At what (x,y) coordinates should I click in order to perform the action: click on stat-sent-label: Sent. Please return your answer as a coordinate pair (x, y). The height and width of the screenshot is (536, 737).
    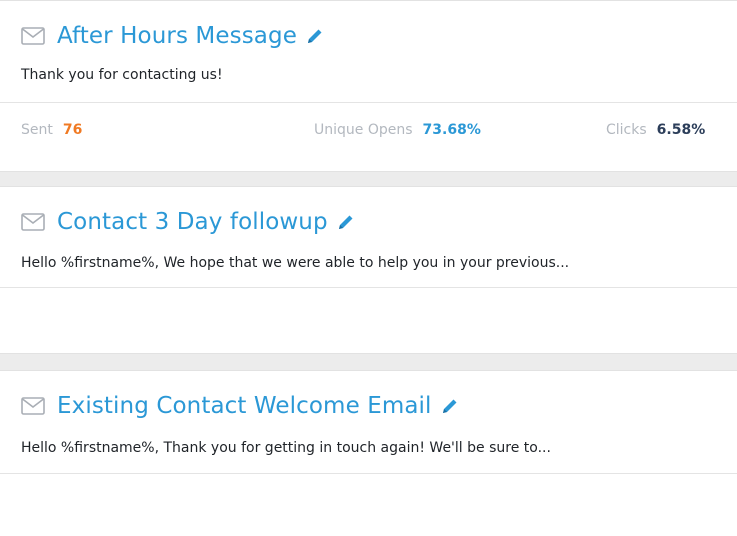
    Looking at the image, I should click on (37, 130).